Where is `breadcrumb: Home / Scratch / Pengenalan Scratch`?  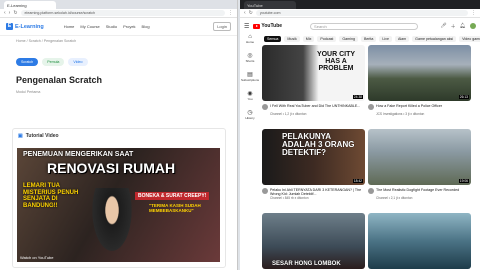
breadcrumb: Home / Scratch / Pengenalan Scratch is located at coordinates (46, 41).